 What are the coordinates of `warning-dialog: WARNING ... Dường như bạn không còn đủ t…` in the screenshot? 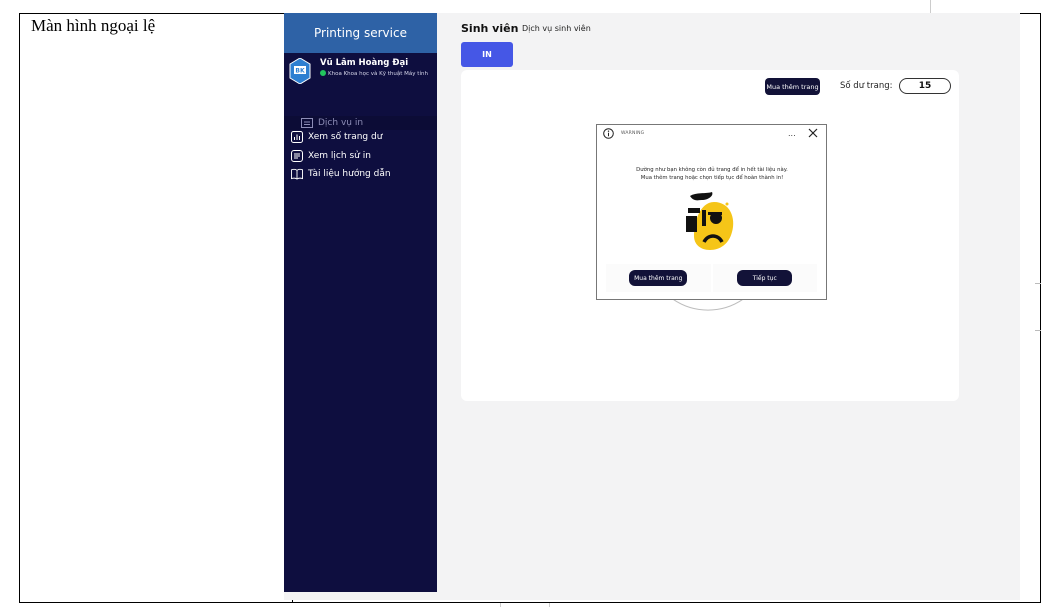 It's located at (711, 212).